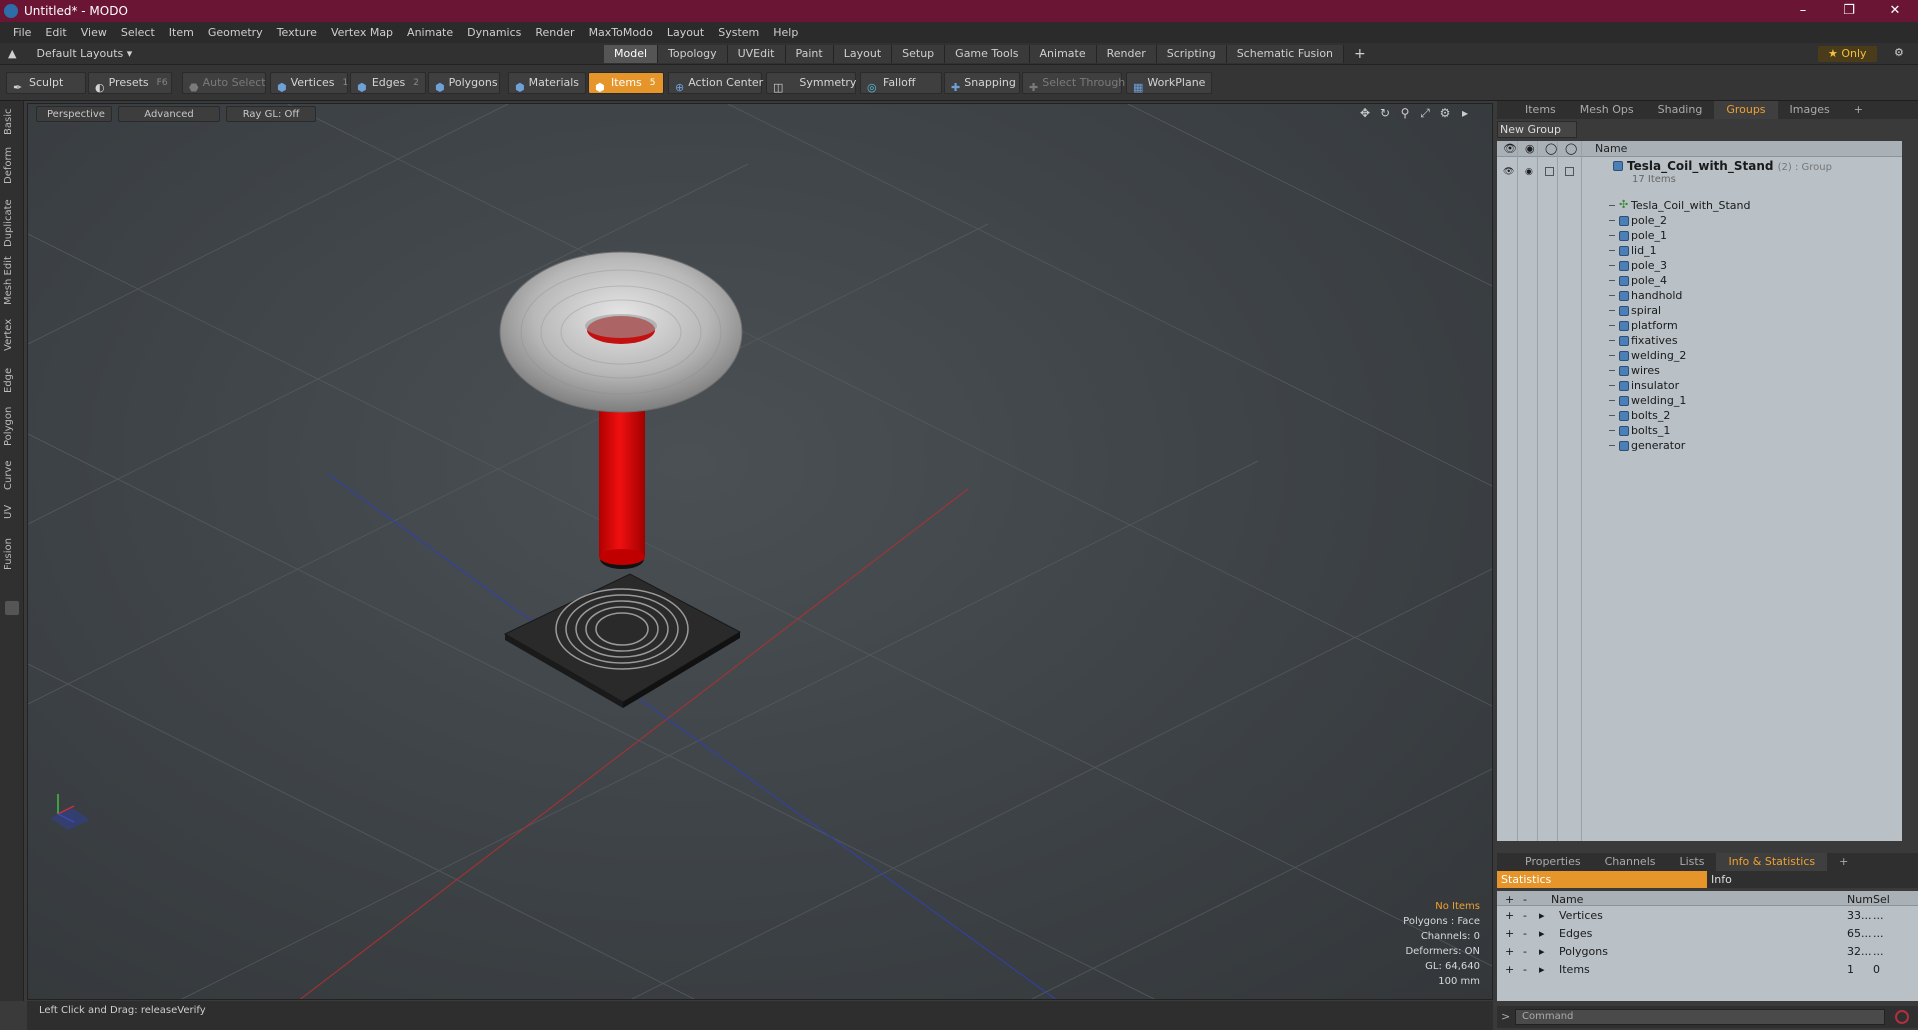  What do you see at coordinates (1699, 446) in the screenshot?
I see `tree-item-row: generator` at bounding box center [1699, 446].